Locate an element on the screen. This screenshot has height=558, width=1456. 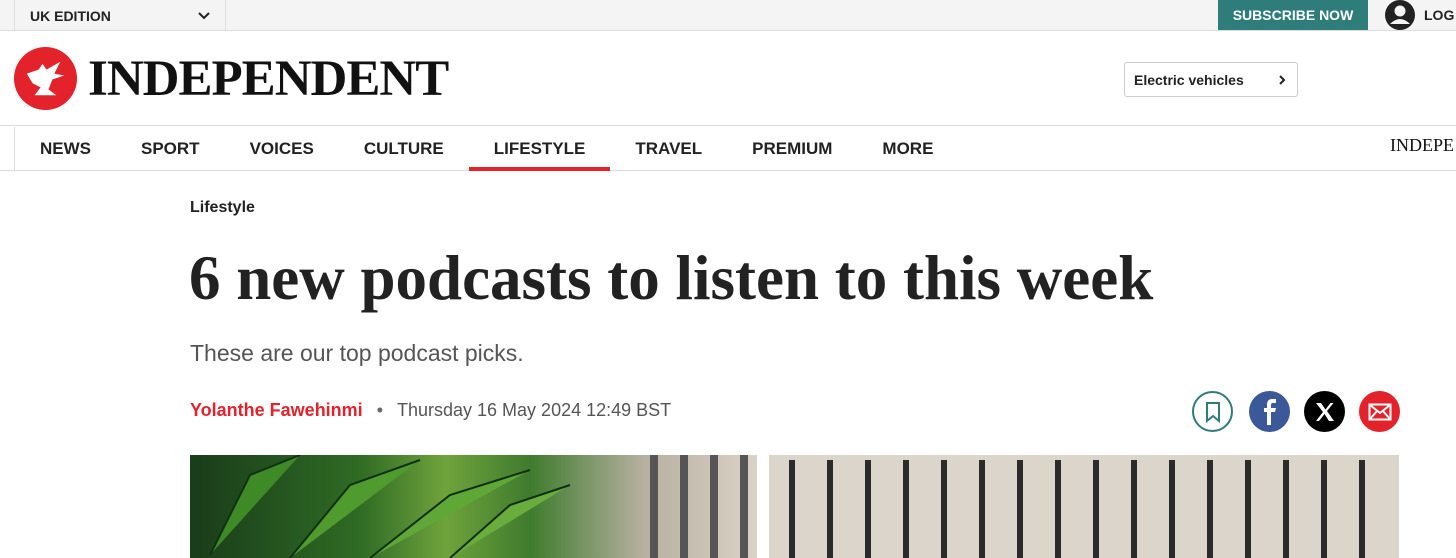
electric-vehicles-button: Electric vehicles is located at coordinates (1211, 79).